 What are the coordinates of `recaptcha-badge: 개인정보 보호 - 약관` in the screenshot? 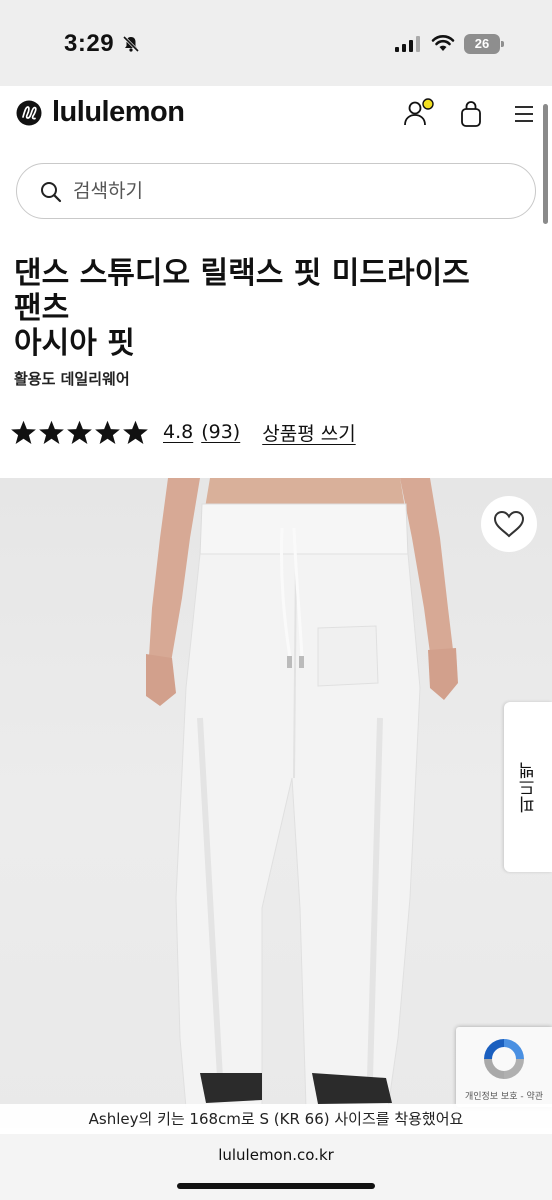 It's located at (504, 1067).